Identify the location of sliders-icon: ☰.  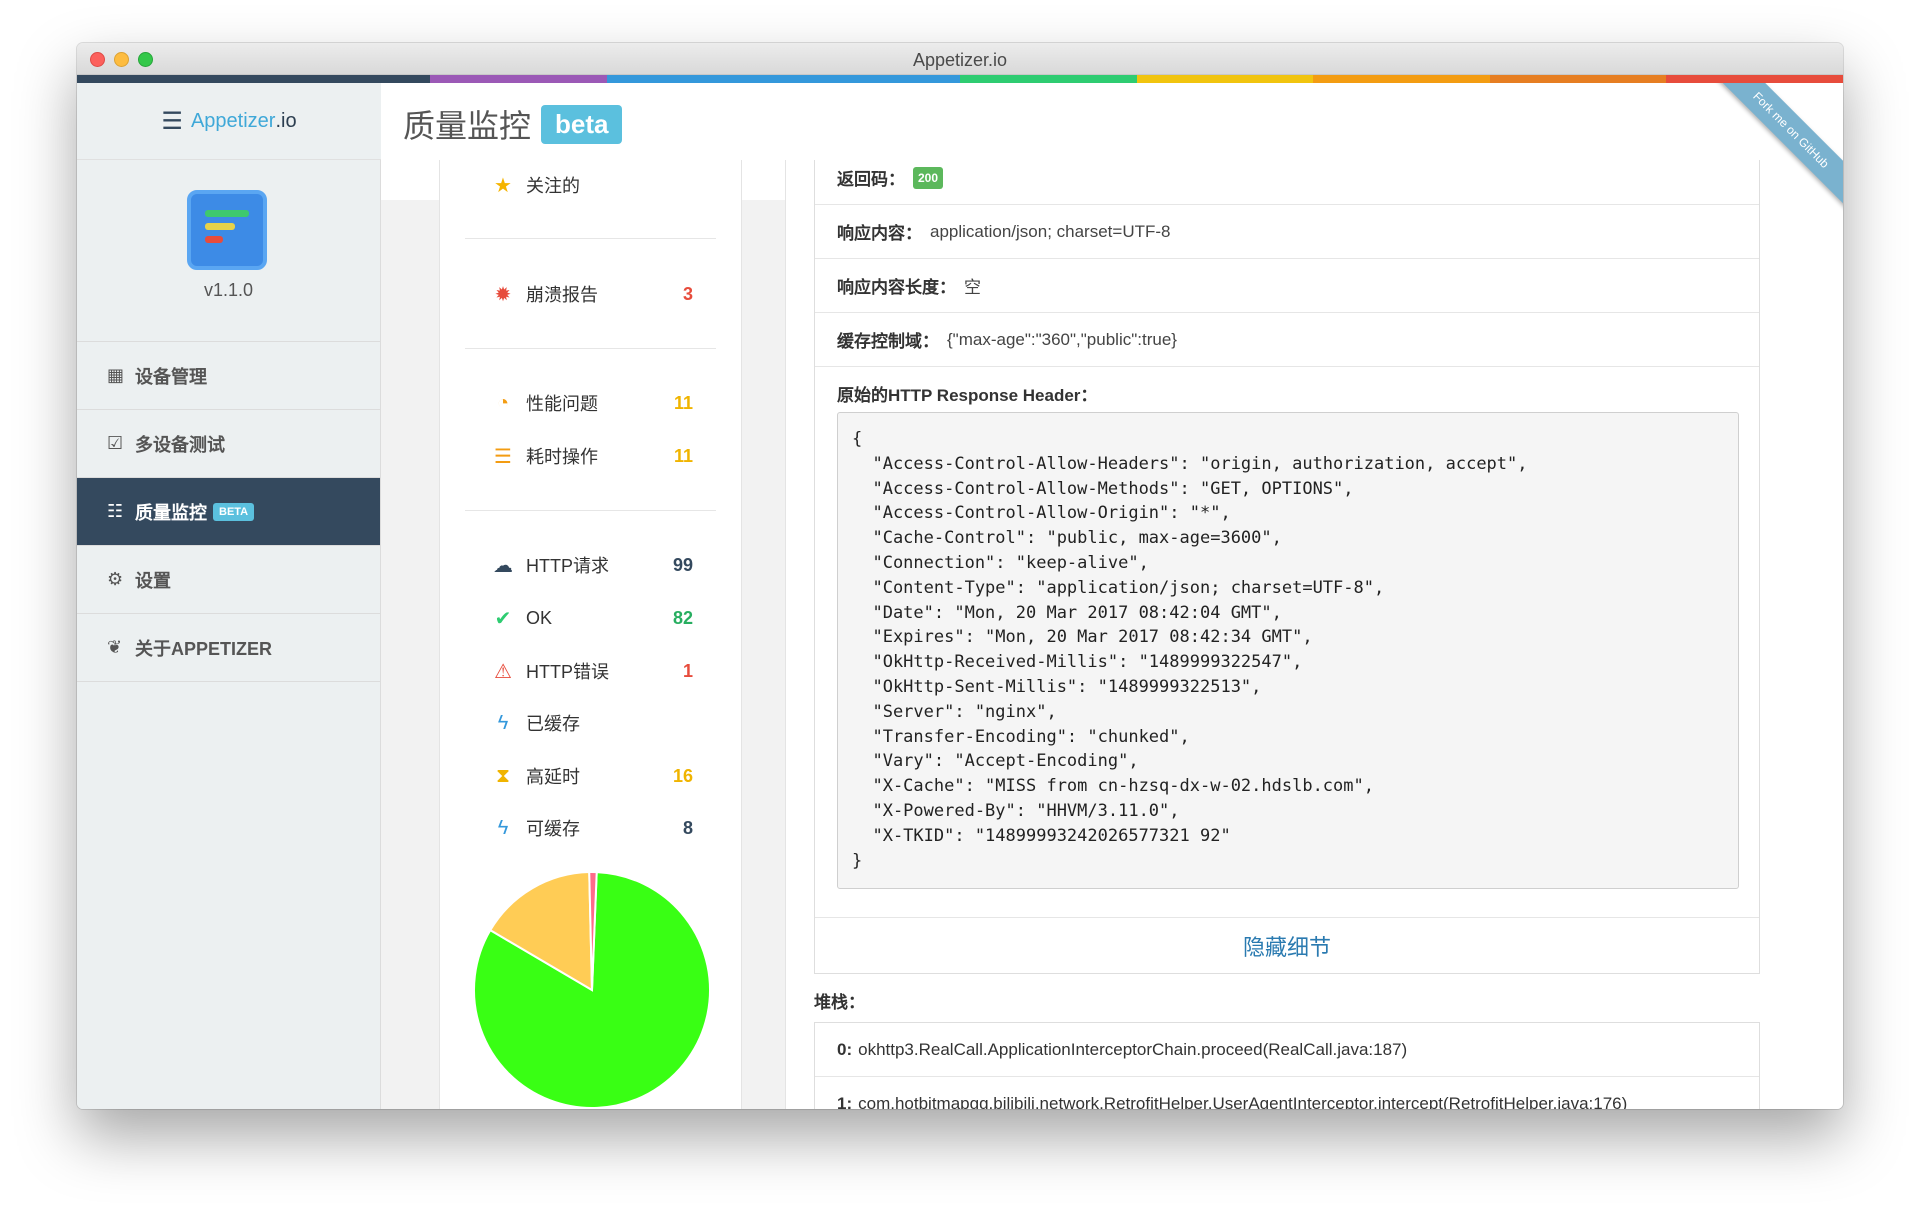
(503, 456).